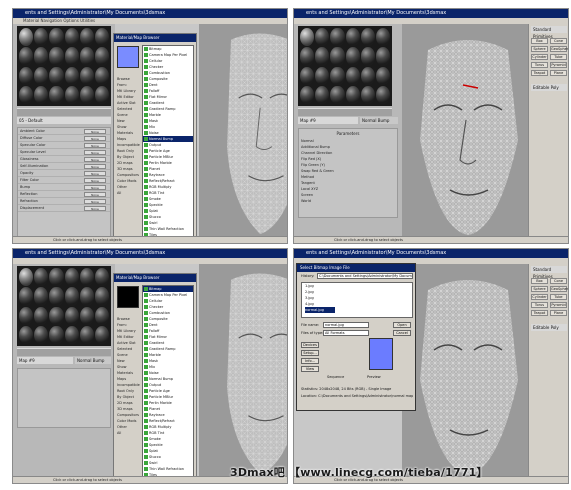 This screenshot has height=490, width=571. I want to click on object-type-dropdown: Standard Primitives, so click(549, 32).